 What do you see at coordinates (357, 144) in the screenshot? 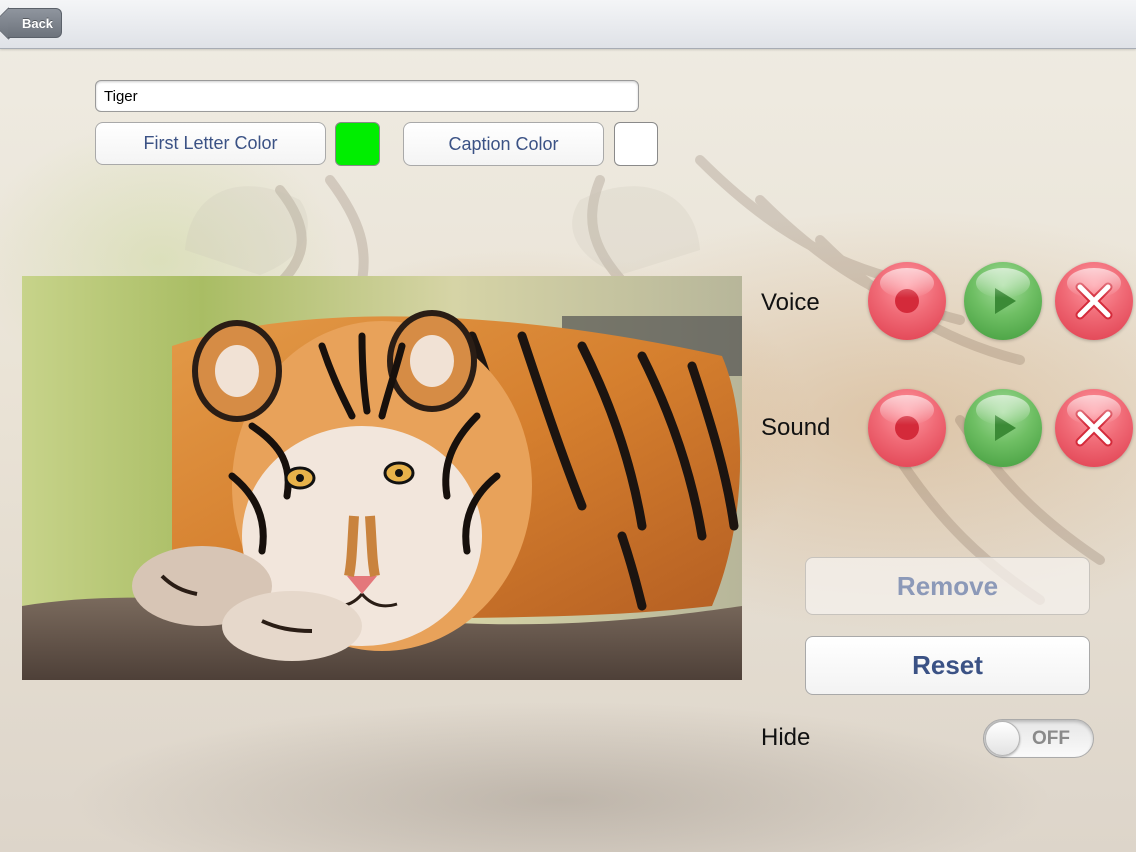
I see `first-letter-color-swatch` at bounding box center [357, 144].